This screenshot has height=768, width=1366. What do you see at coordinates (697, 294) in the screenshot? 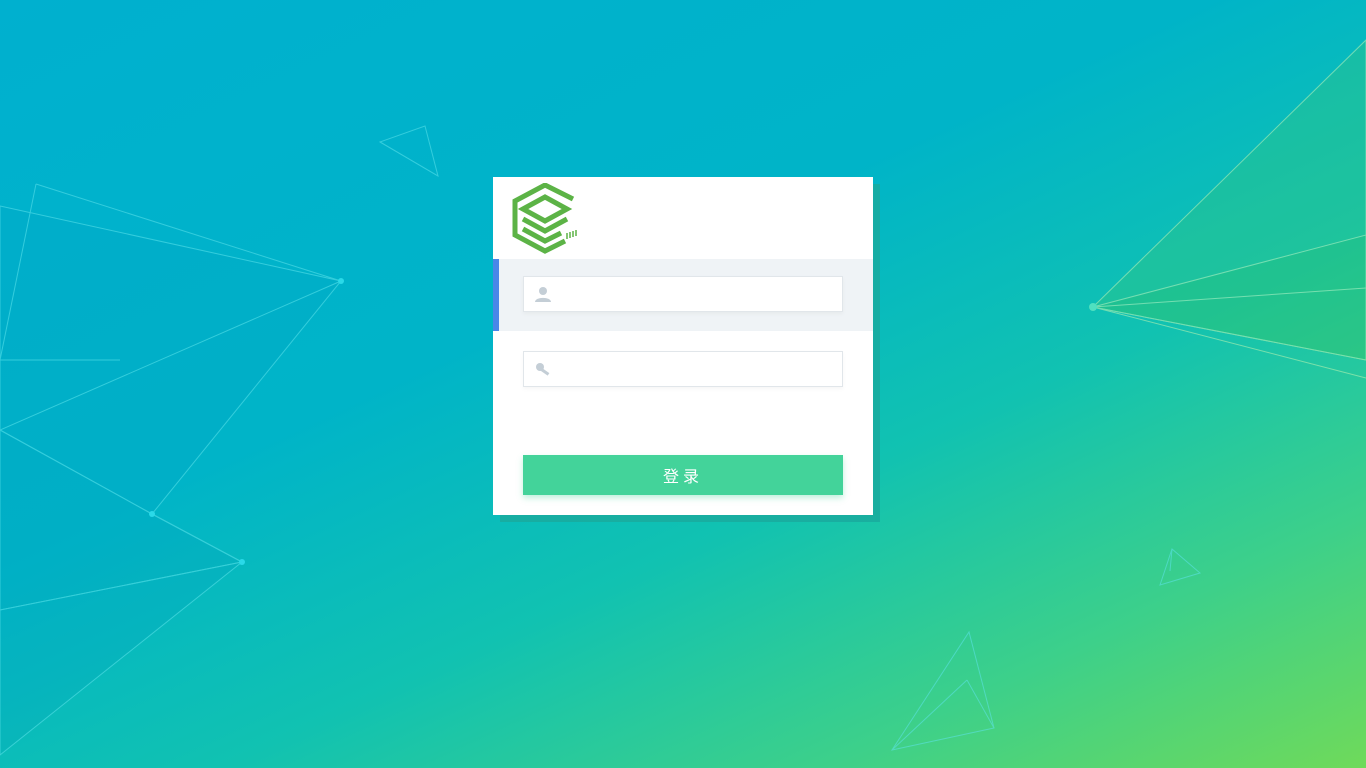
I see `username-input` at bounding box center [697, 294].